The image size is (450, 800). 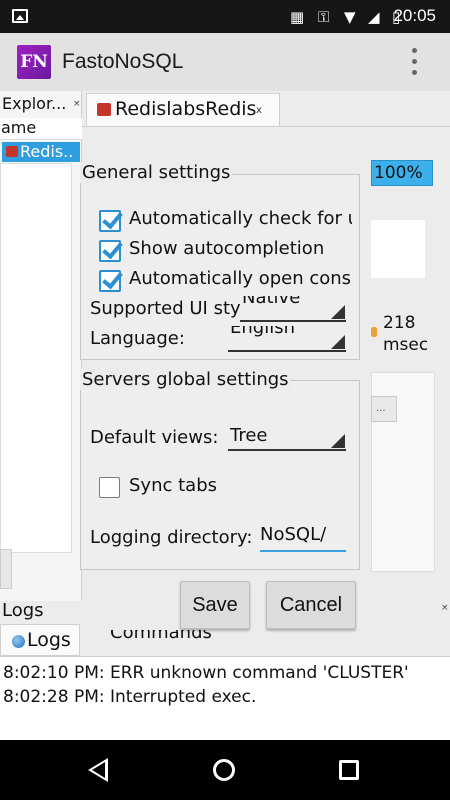 What do you see at coordinates (18, 641) in the screenshot?
I see `globe-icon` at bounding box center [18, 641].